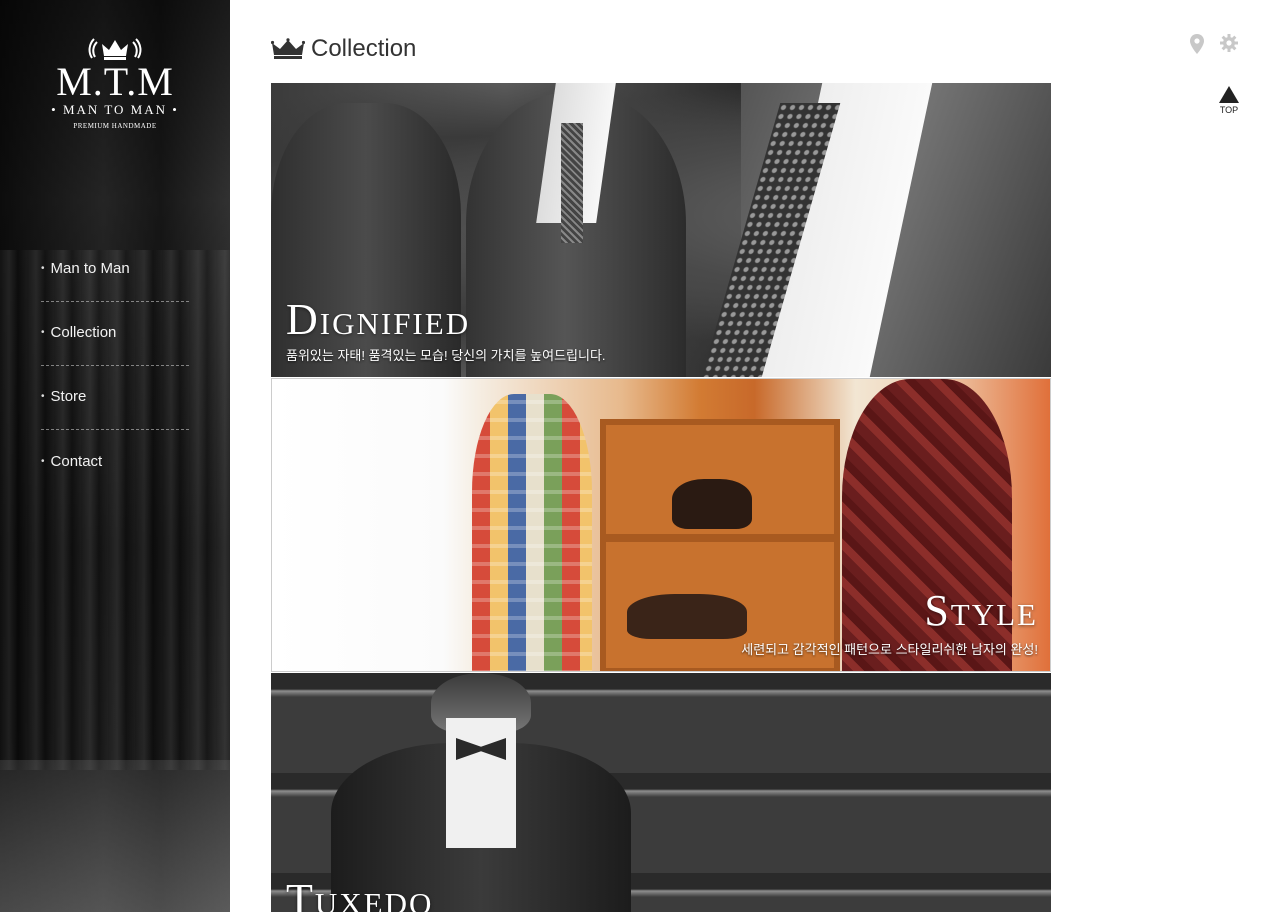  Describe the element at coordinates (83, 332) in the screenshot. I see `sidebar-item-label: Collection` at that location.